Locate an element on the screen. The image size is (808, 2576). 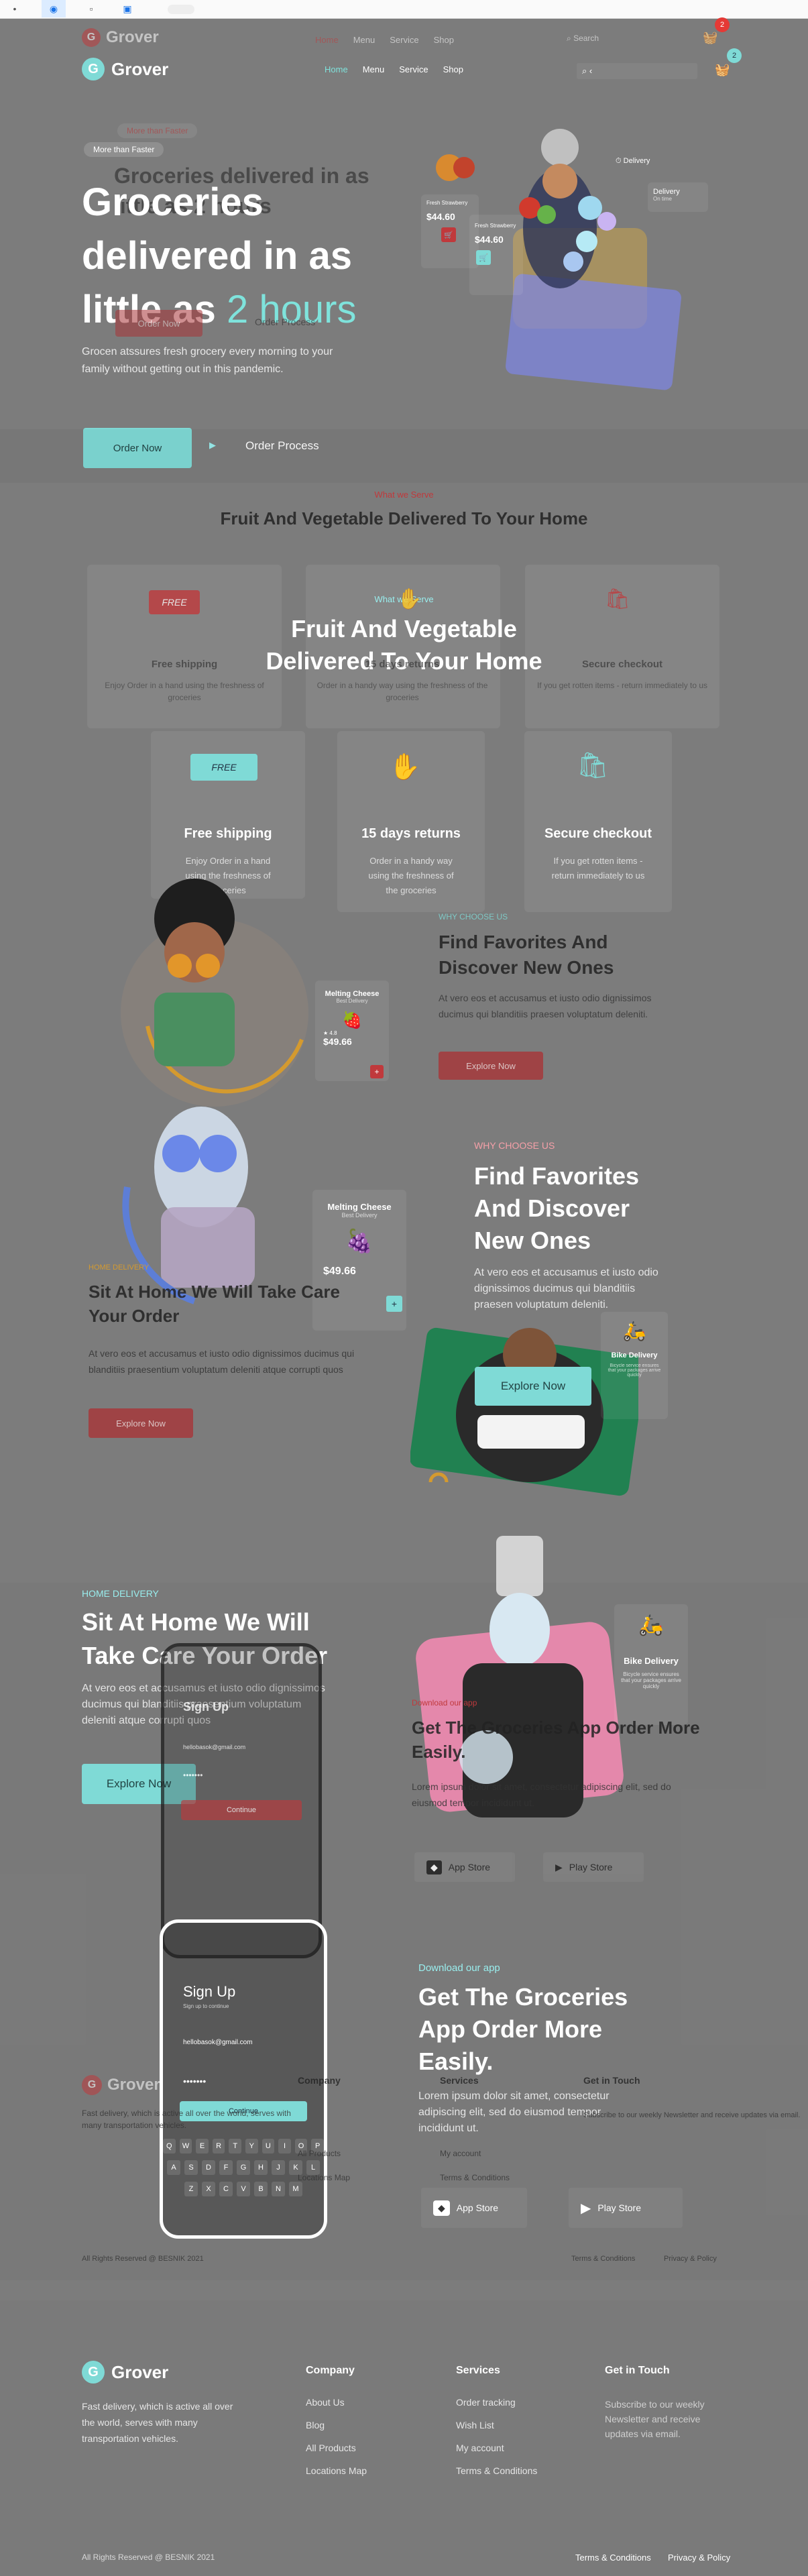
footer-services-title: Services is located at coordinates (478, 2370).